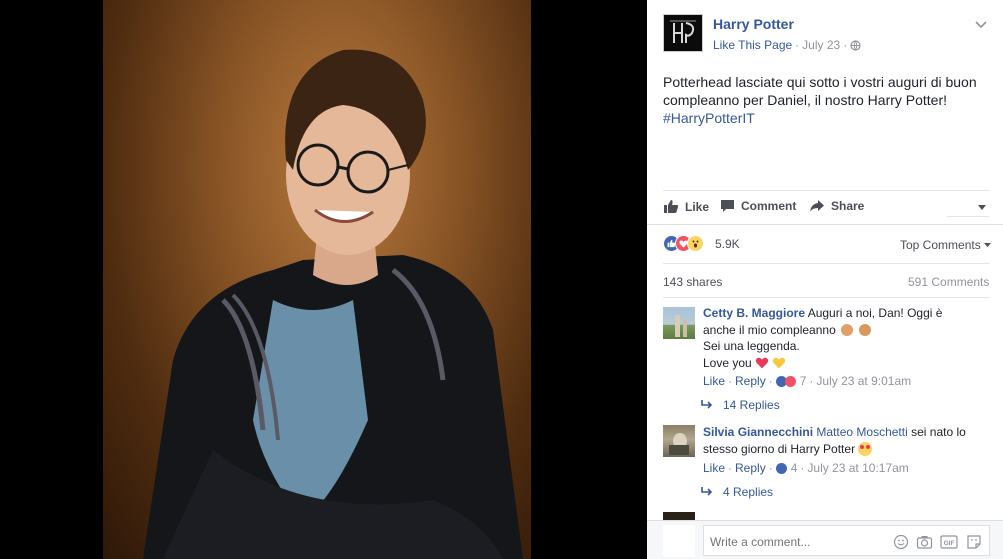 The image size is (1003, 559). I want to click on reaction-icons, so click(683, 243).